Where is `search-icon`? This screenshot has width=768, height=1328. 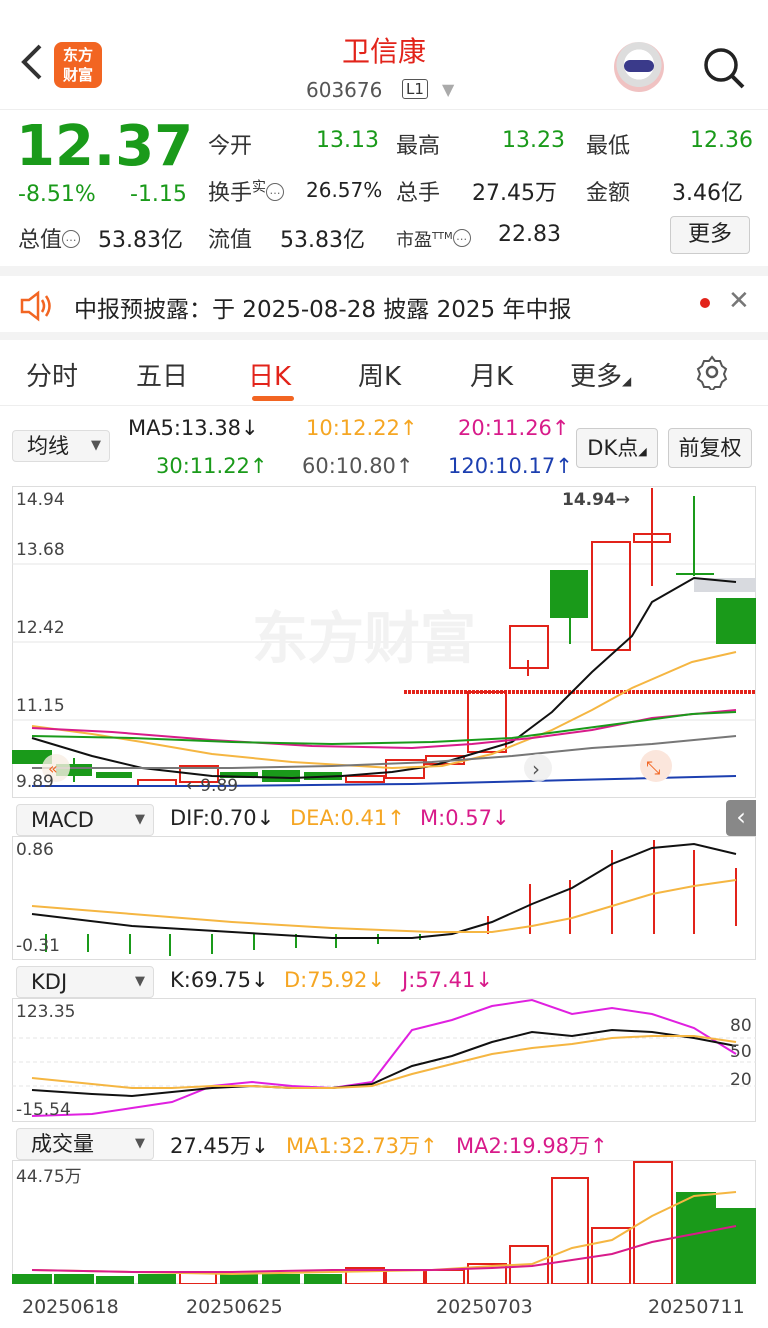
search-icon is located at coordinates (723, 67).